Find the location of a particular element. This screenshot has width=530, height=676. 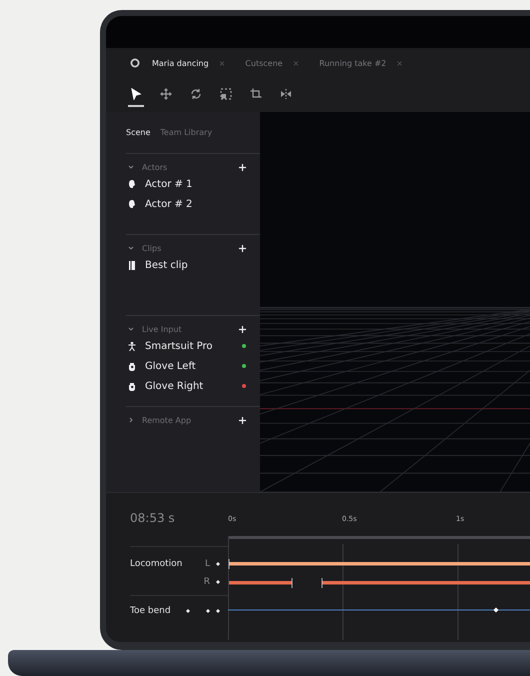

list-item: Smartsuit Pro is located at coordinates (189, 346).